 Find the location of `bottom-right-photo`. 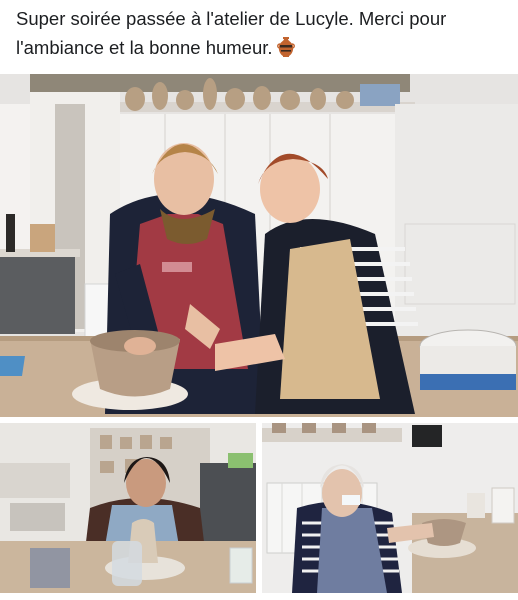

bottom-right-photo is located at coordinates (390, 508).